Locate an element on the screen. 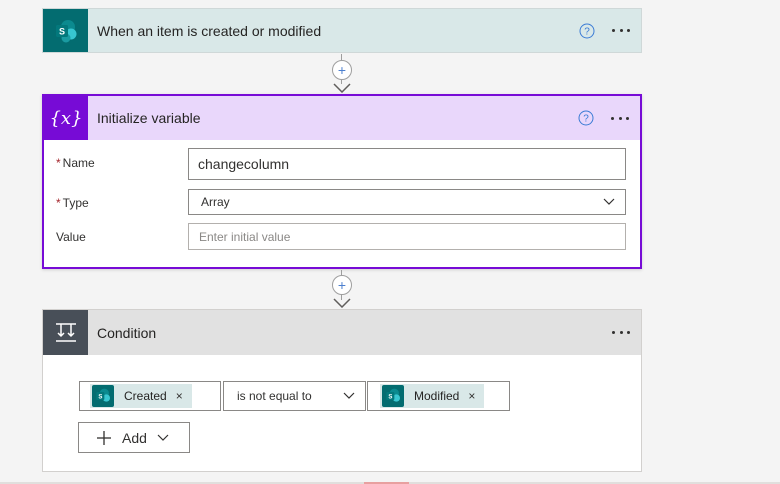 This screenshot has width=780, height=484. name-input: changecolumn is located at coordinates (407, 164).